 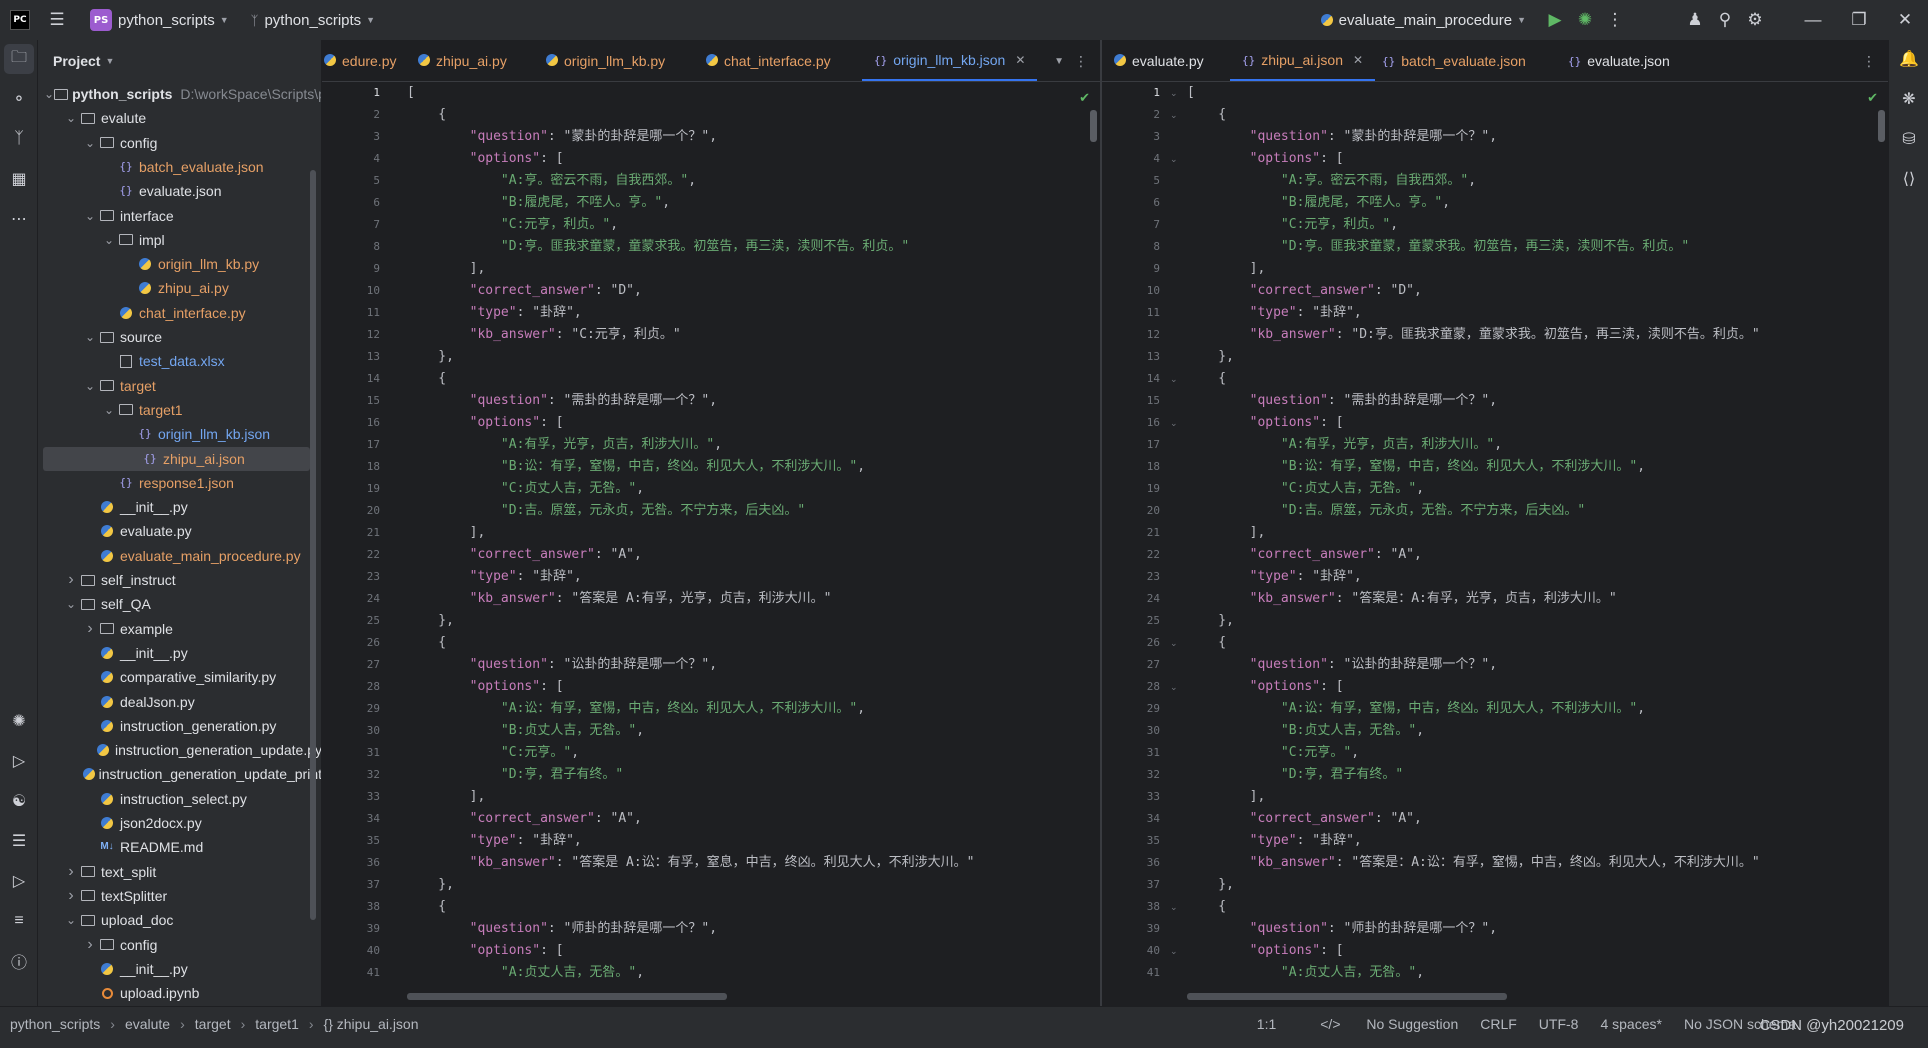 What do you see at coordinates (179, 240) in the screenshot?
I see `tree-item: ⌄ impl` at bounding box center [179, 240].